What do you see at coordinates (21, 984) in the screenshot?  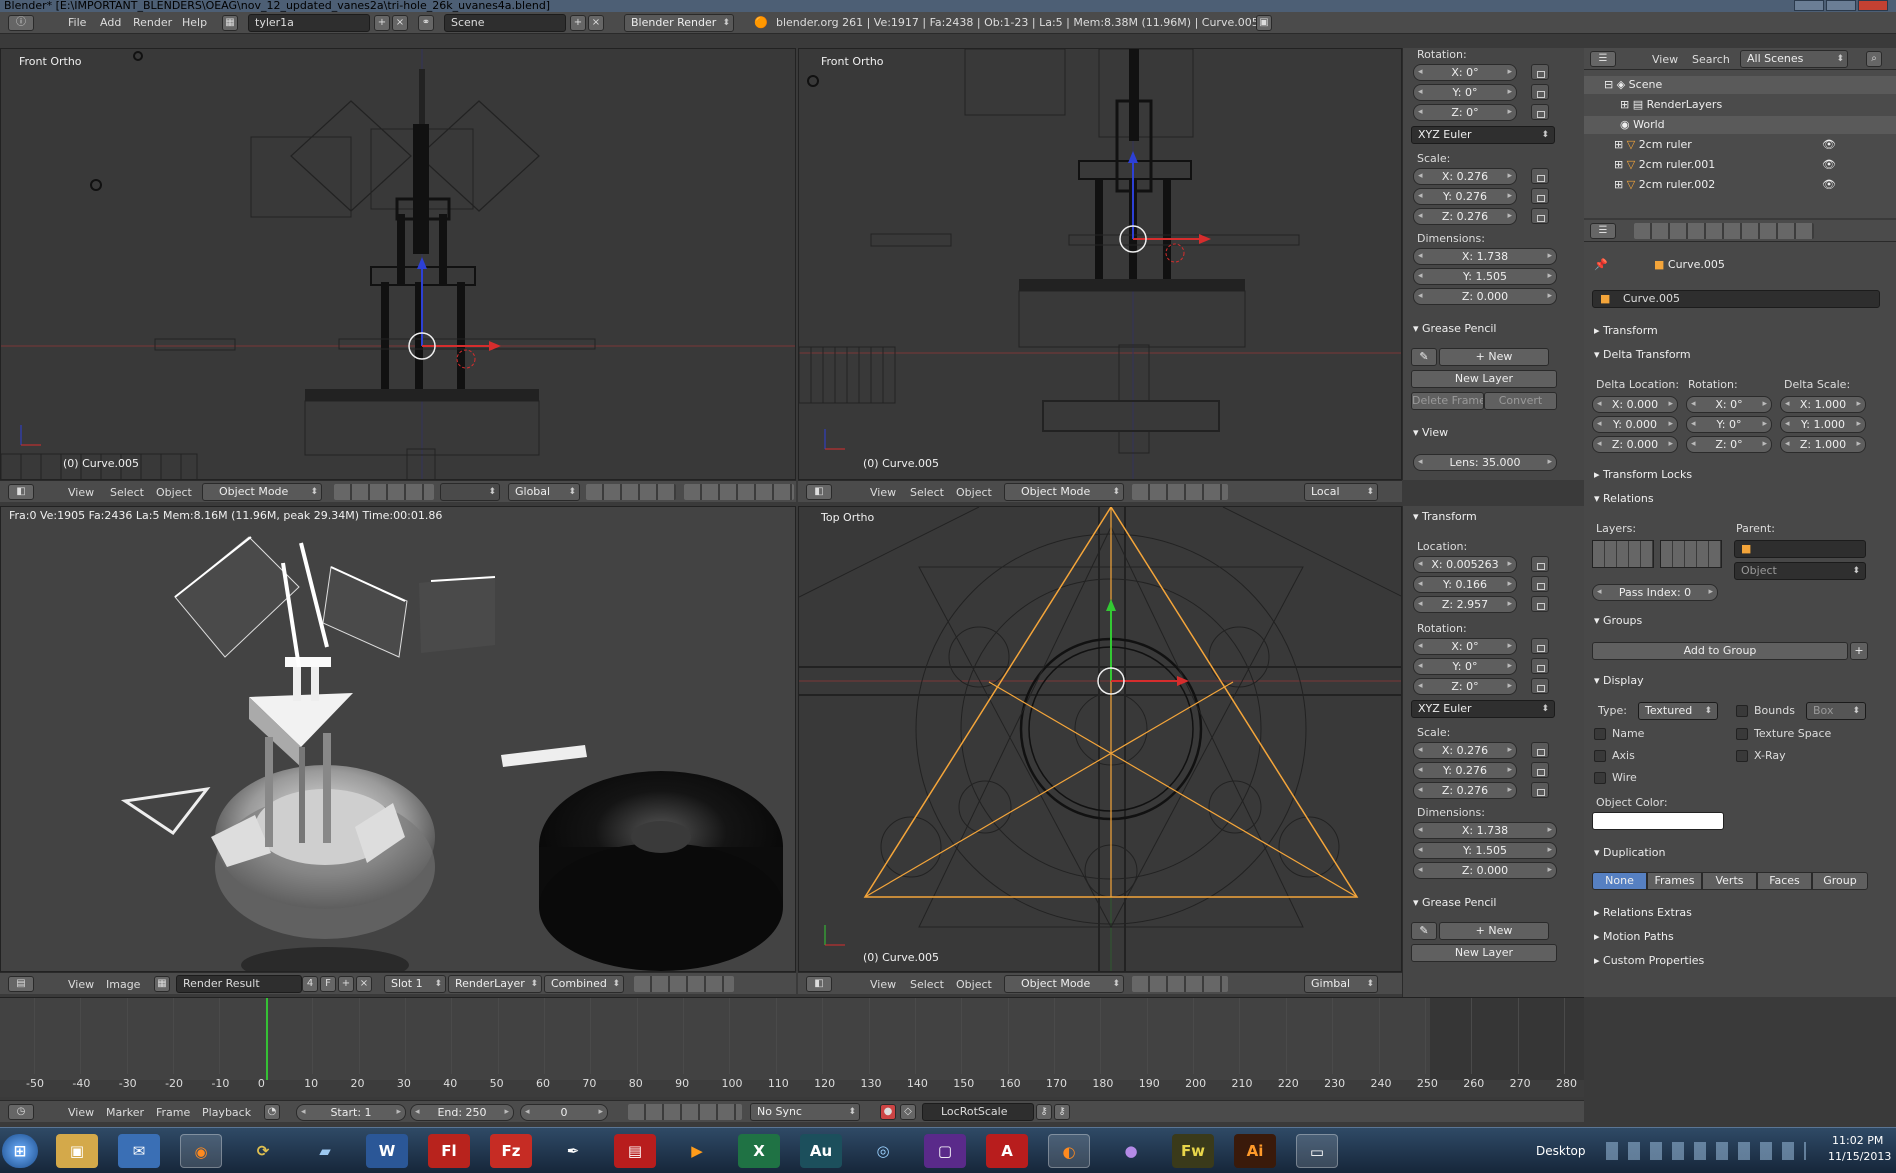 I see `editor-type-icon: ▤` at bounding box center [21, 984].